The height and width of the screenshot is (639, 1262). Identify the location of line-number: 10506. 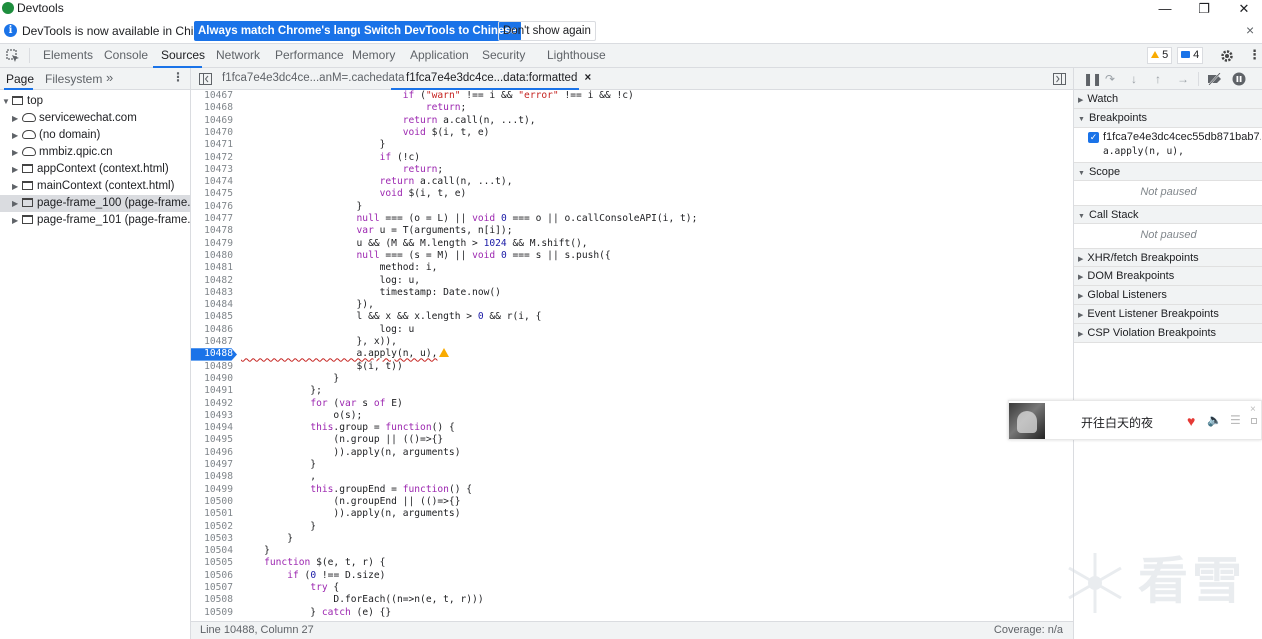
(212, 576).